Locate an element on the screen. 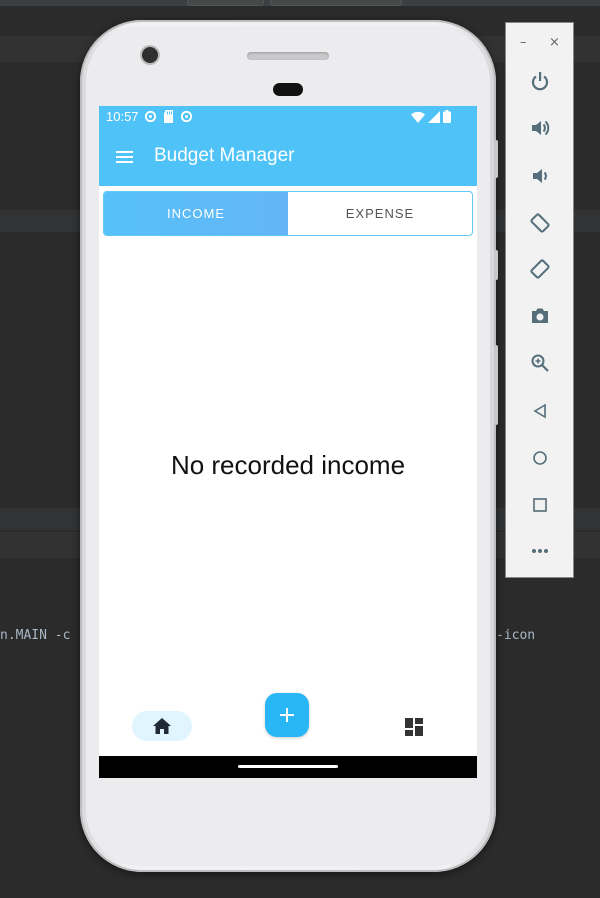 The width and height of the screenshot is (600, 898). rotate-right-button is located at coordinates (540, 269).